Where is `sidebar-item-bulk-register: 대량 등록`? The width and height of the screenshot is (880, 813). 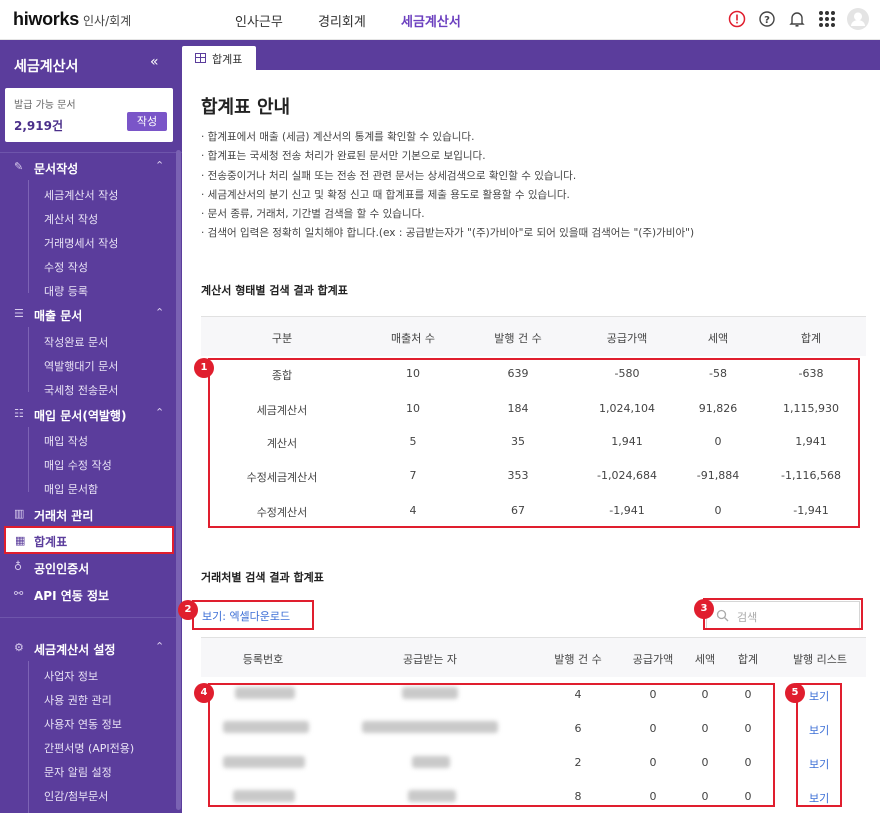 sidebar-item-bulk-register: 대량 등록 is located at coordinates (66, 291).